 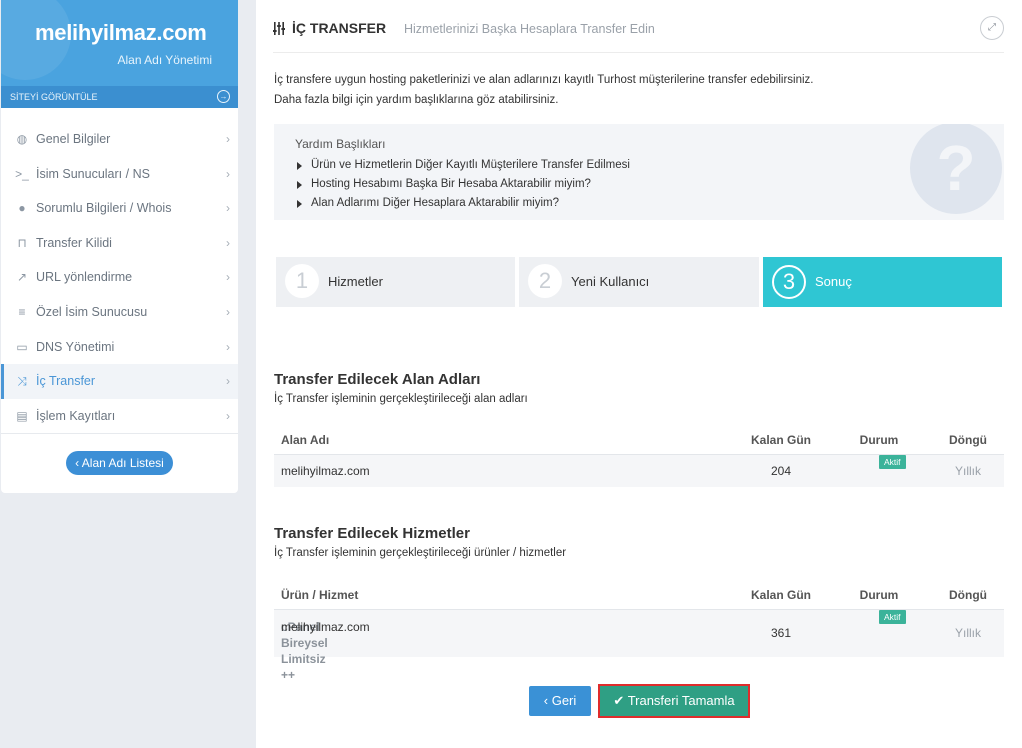 What do you see at coordinates (638, 52) in the screenshot?
I see `header-divider` at bounding box center [638, 52].